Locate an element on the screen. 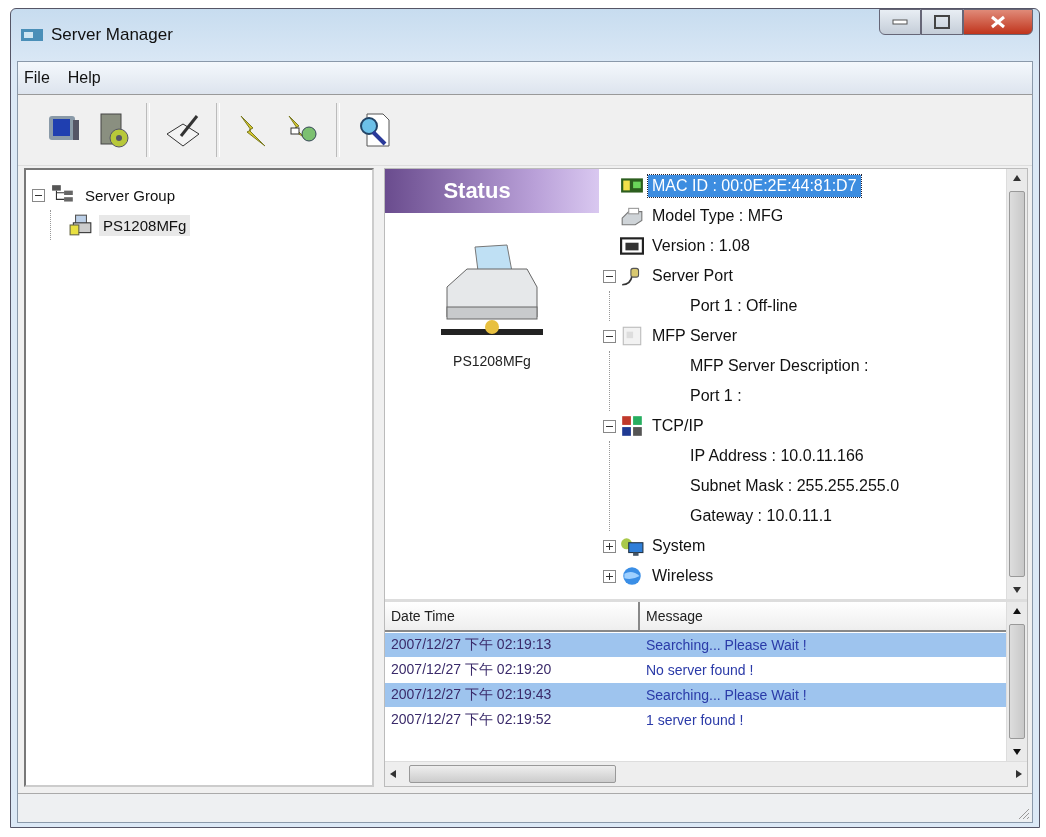  log-row: 2007/12/27 下午 02:19:13 Searching... Please Wait ! is located at coordinates (695, 645).